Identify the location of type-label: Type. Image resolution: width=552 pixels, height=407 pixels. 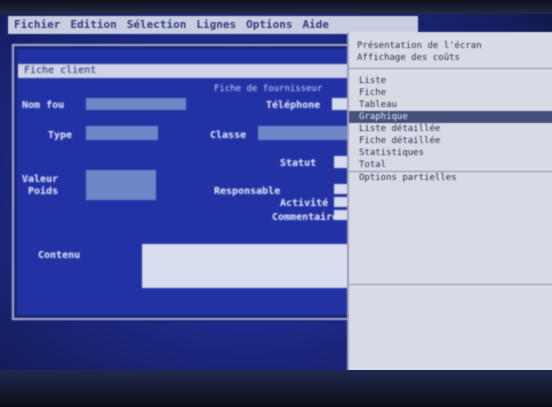
(60, 135).